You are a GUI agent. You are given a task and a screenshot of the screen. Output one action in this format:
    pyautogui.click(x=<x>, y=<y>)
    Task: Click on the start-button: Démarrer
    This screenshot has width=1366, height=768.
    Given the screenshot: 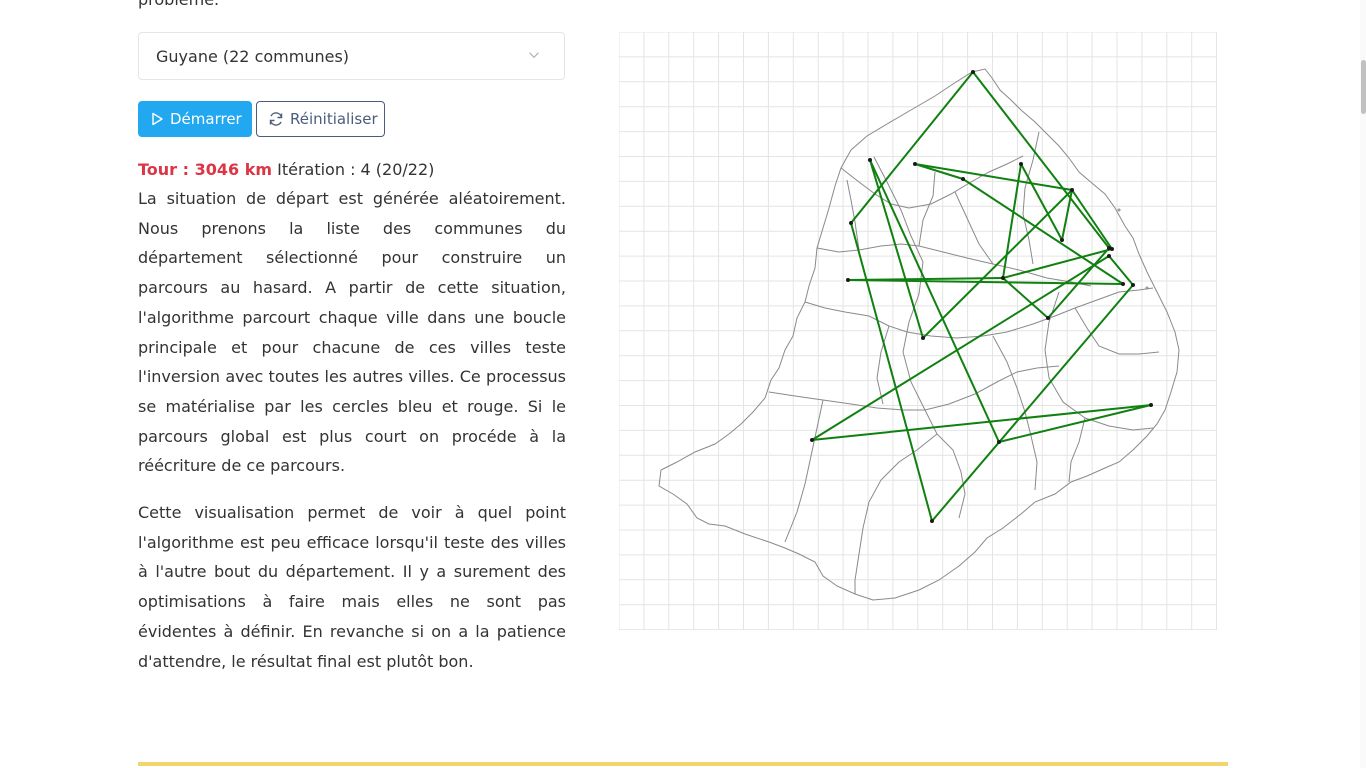 What is the action you would take?
    pyautogui.click(x=195, y=119)
    